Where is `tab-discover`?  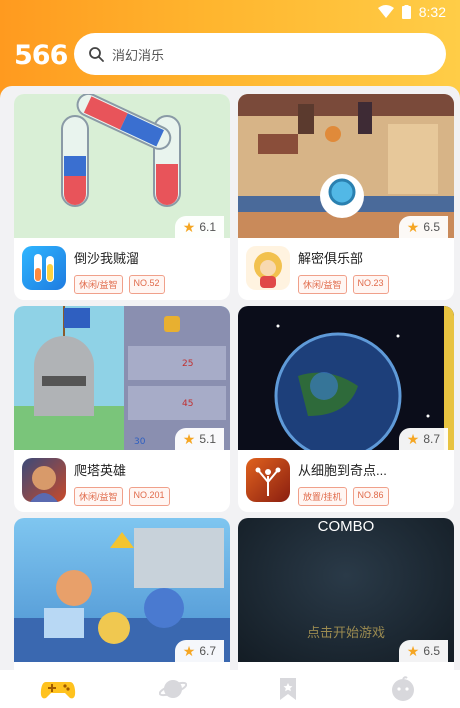 tab-discover is located at coordinates (173, 689).